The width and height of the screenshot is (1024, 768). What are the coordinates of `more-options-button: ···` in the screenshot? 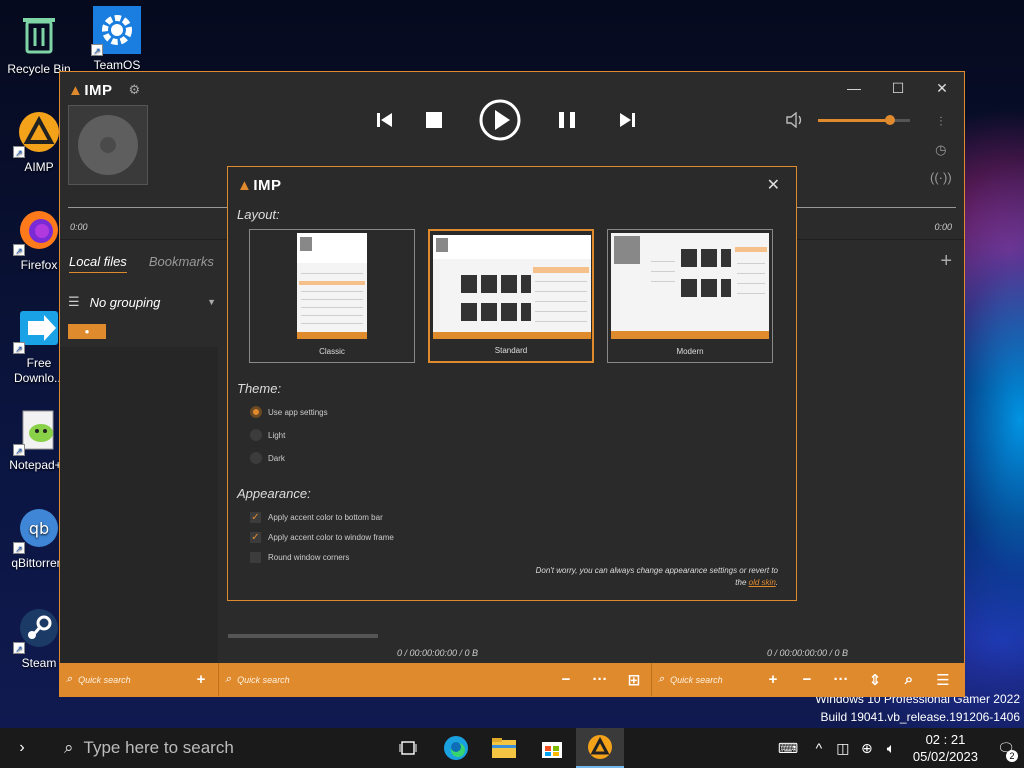 It's located at (841, 679).